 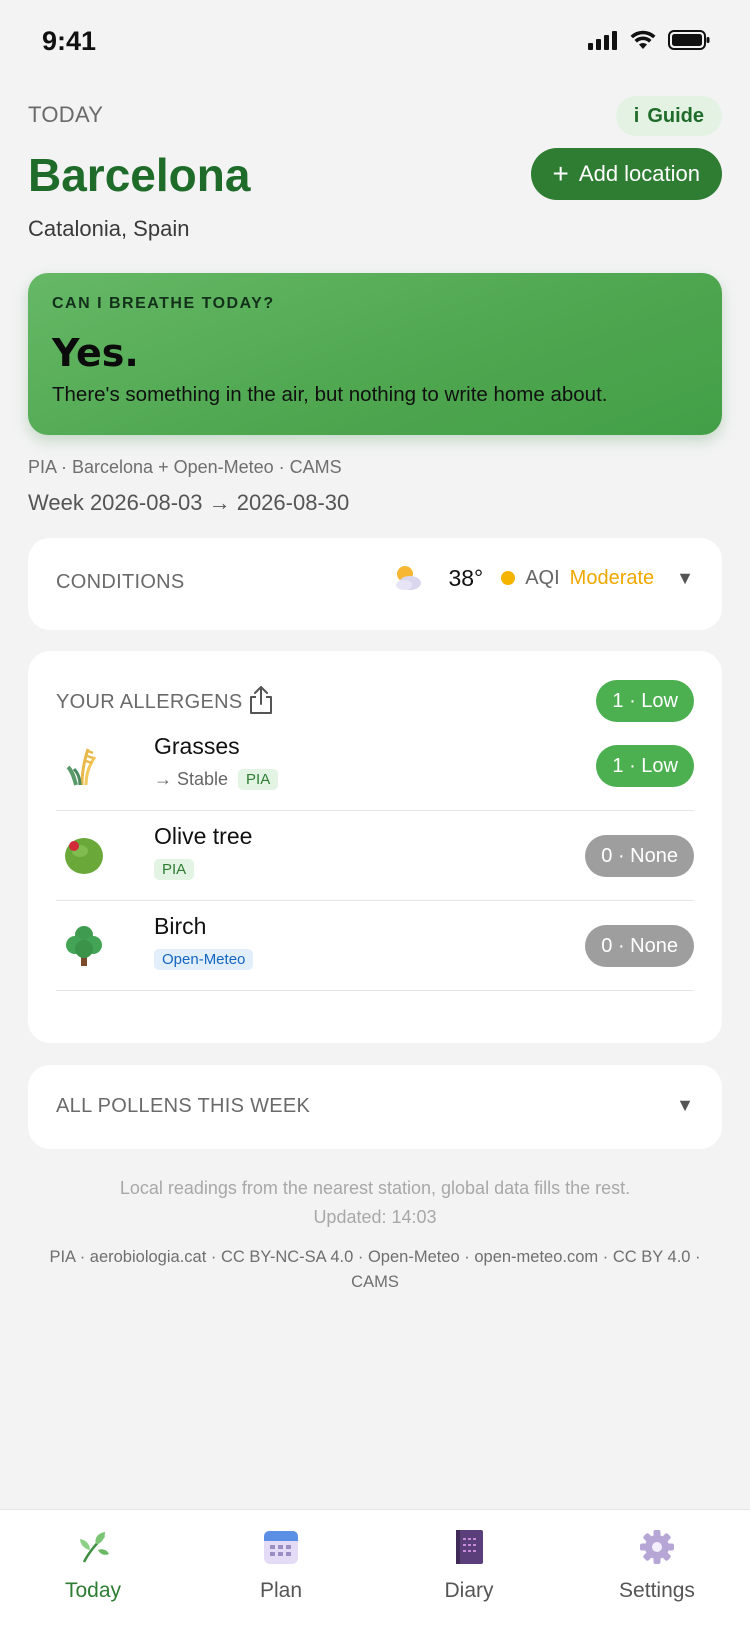 What do you see at coordinates (469, 1590) in the screenshot?
I see `tab-label: Diary` at bounding box center [469, 1590].